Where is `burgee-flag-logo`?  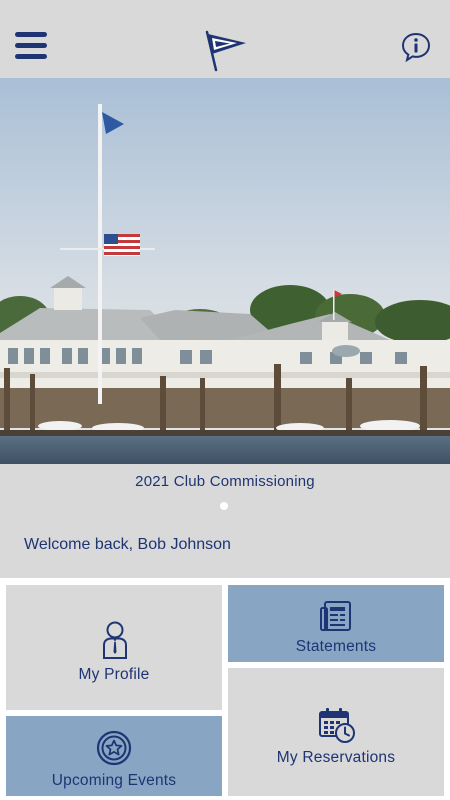 burgee-flag-logo is located at coordinates (225, 51).